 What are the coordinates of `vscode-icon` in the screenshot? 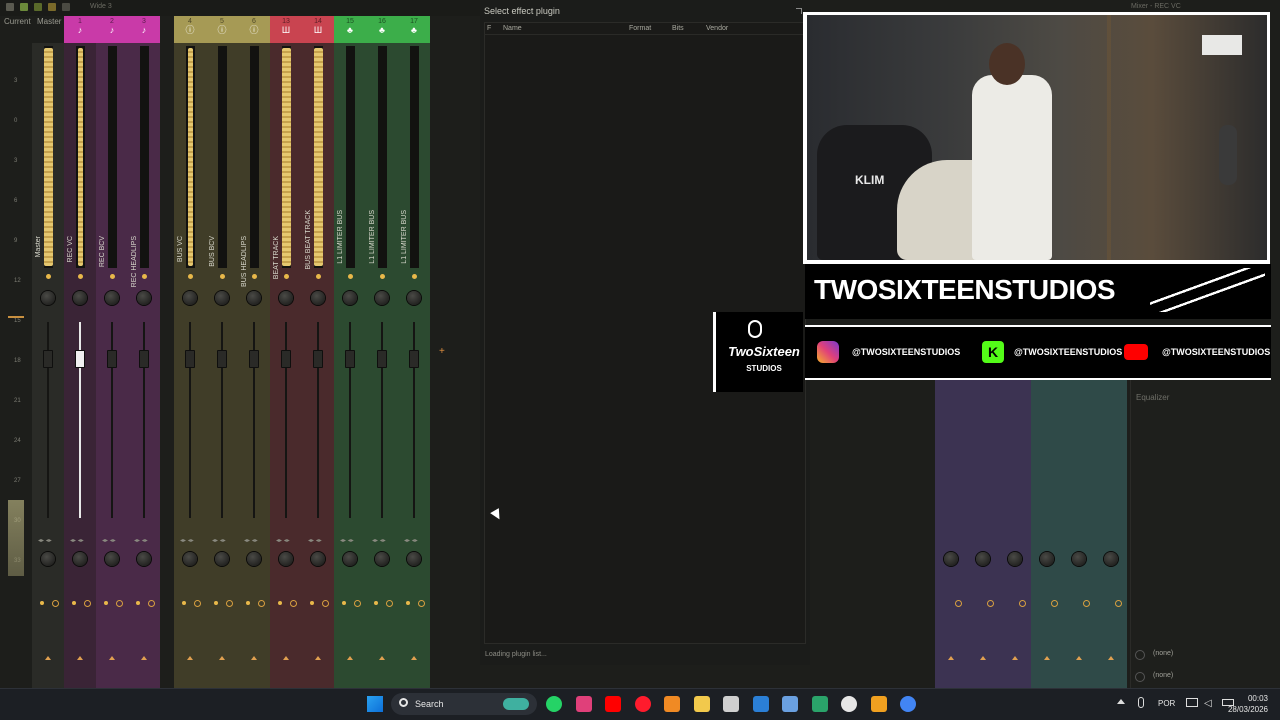 It's located at (760, 704).